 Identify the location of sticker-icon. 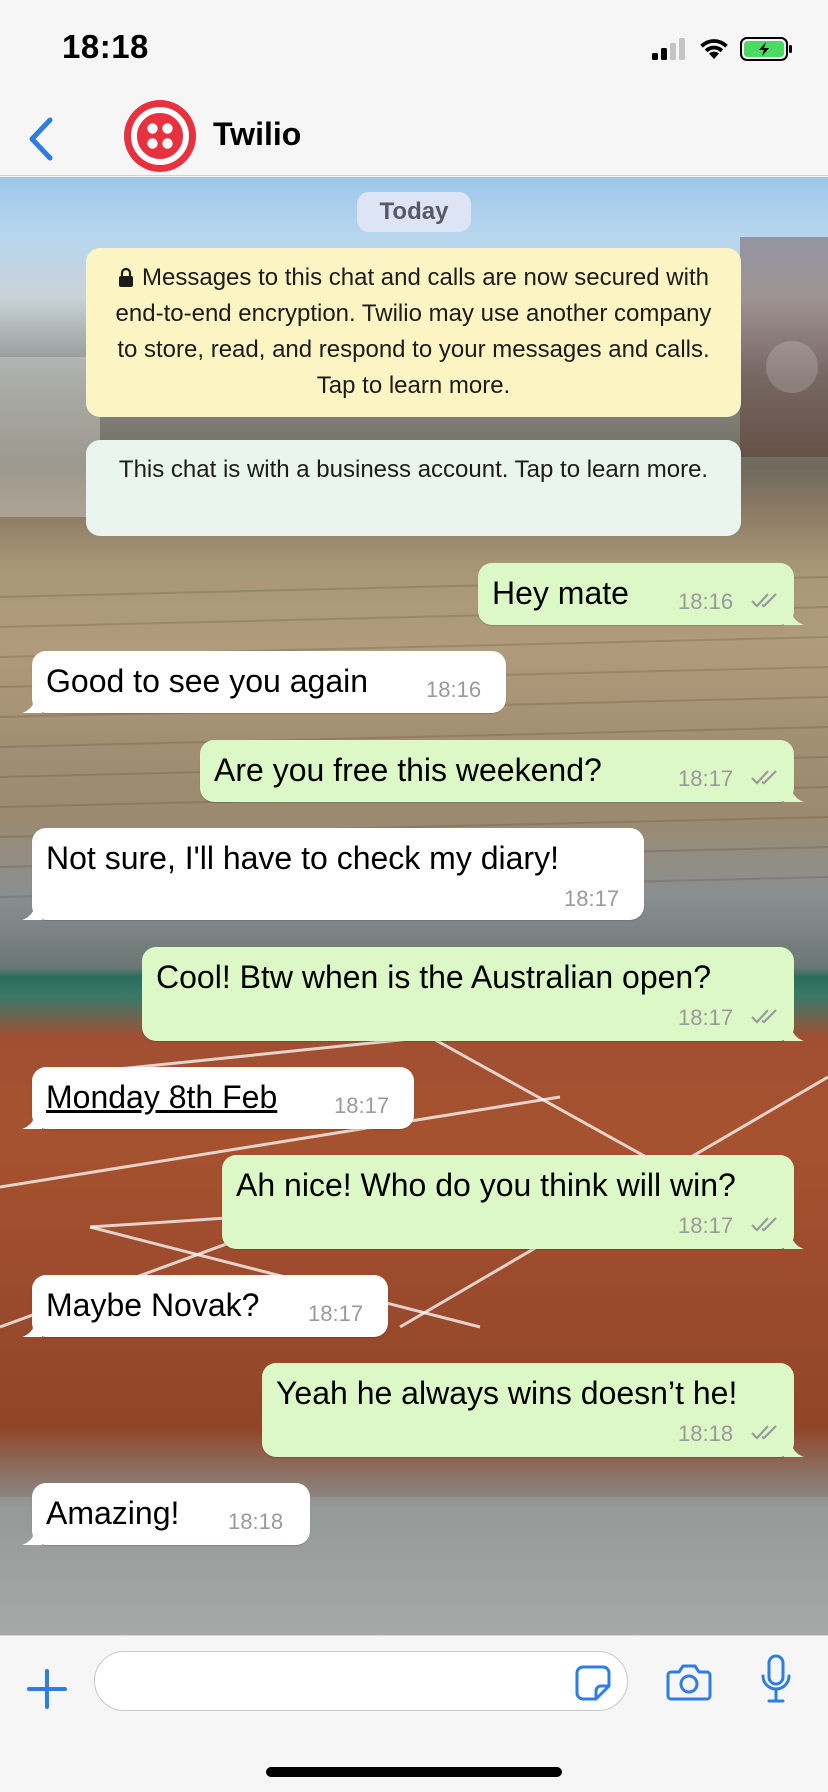
(593, 1683).